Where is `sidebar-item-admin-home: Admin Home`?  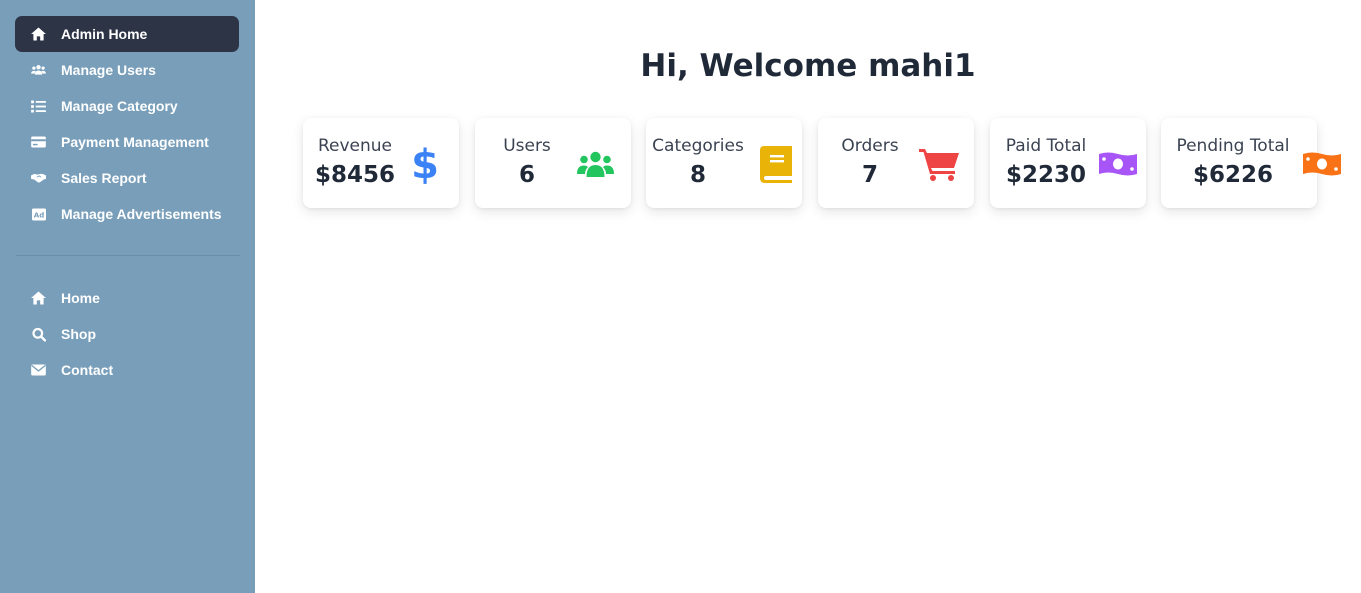 sidebar-item-admin-home: Admin Home is located at coordinates (127, 34).